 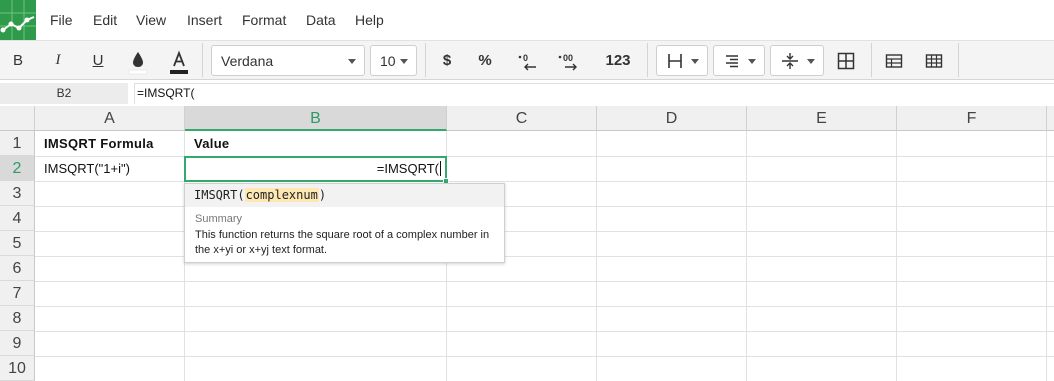 I want to click on menu-insert: Insert, so click(x=204, y=20).